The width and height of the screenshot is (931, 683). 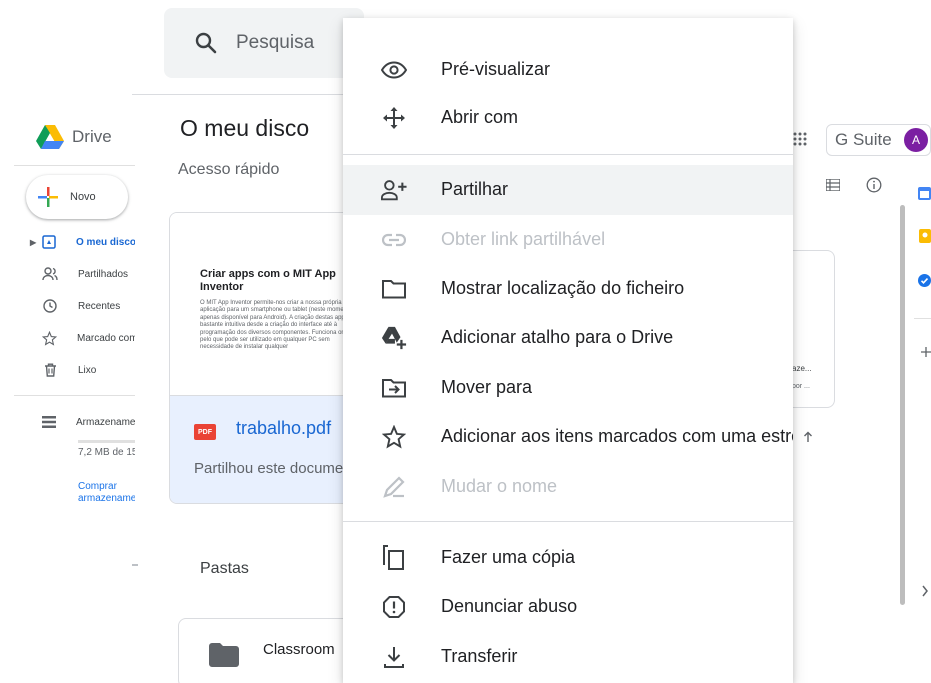 I want to click on calendar-icon, so click(x=924, y=193).